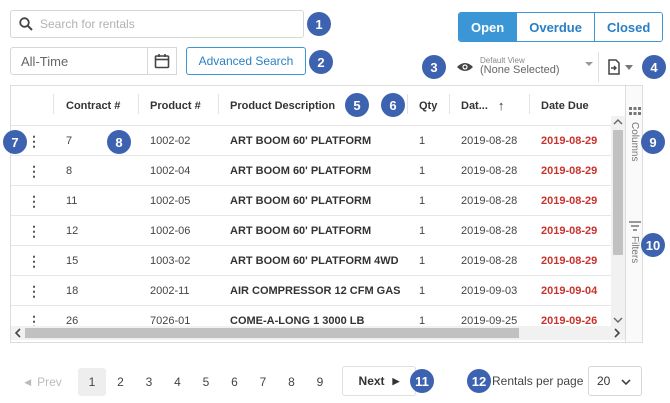 This screenshot has width=670, height=403. What do you see at coordinates (615, 381) in the screenshot?
I see `rows-per-page-select: 20` at bounding box center [615, 381].